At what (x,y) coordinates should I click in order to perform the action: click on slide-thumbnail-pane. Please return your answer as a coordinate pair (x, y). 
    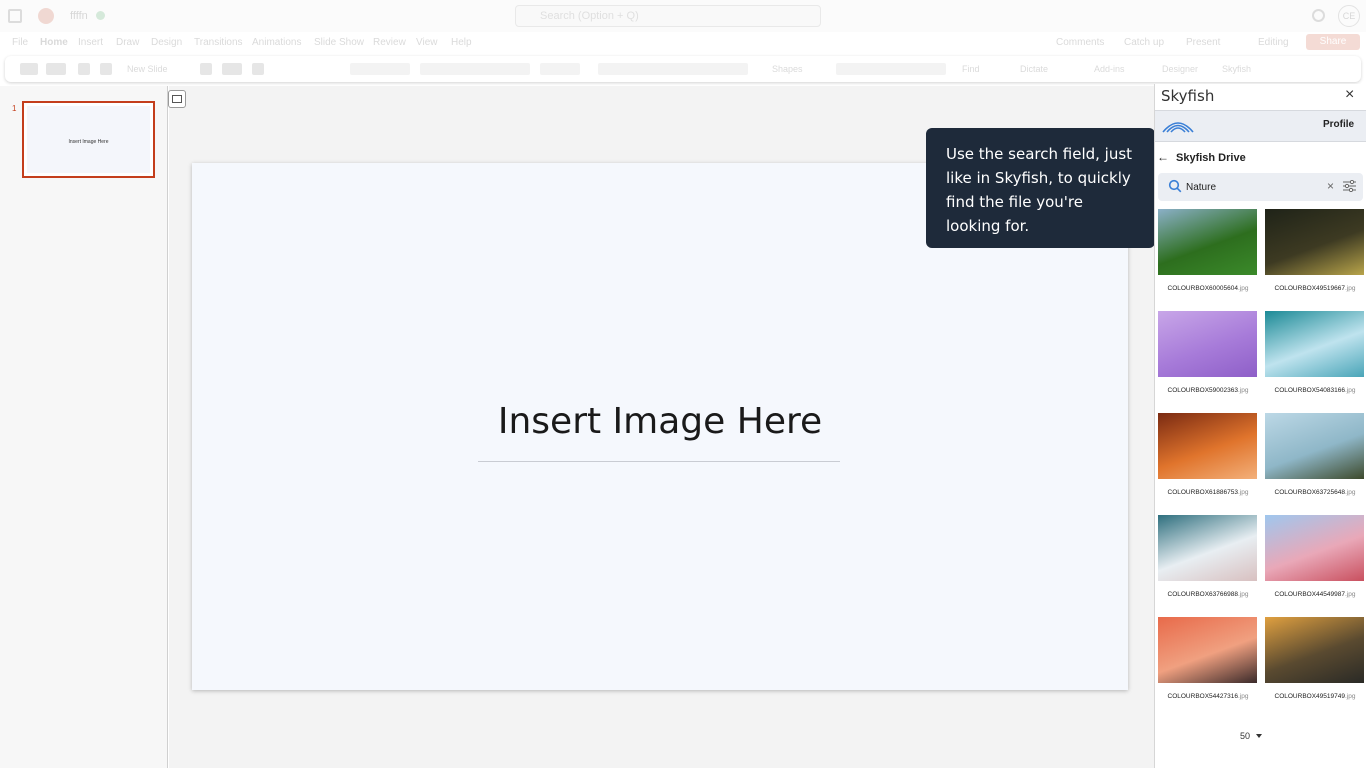
    Looking at the image, I should click on (84, 427).